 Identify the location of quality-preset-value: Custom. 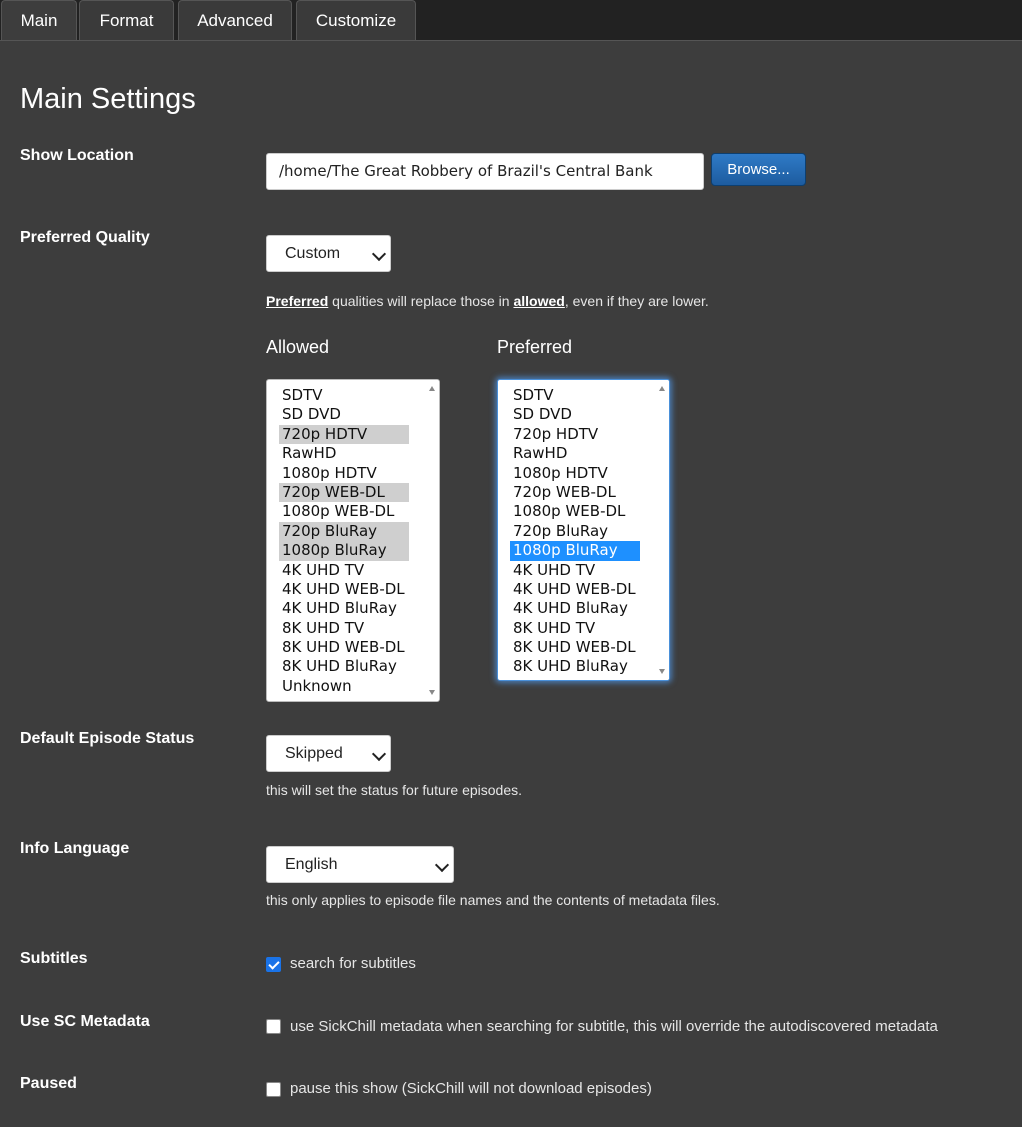
(313, 253).